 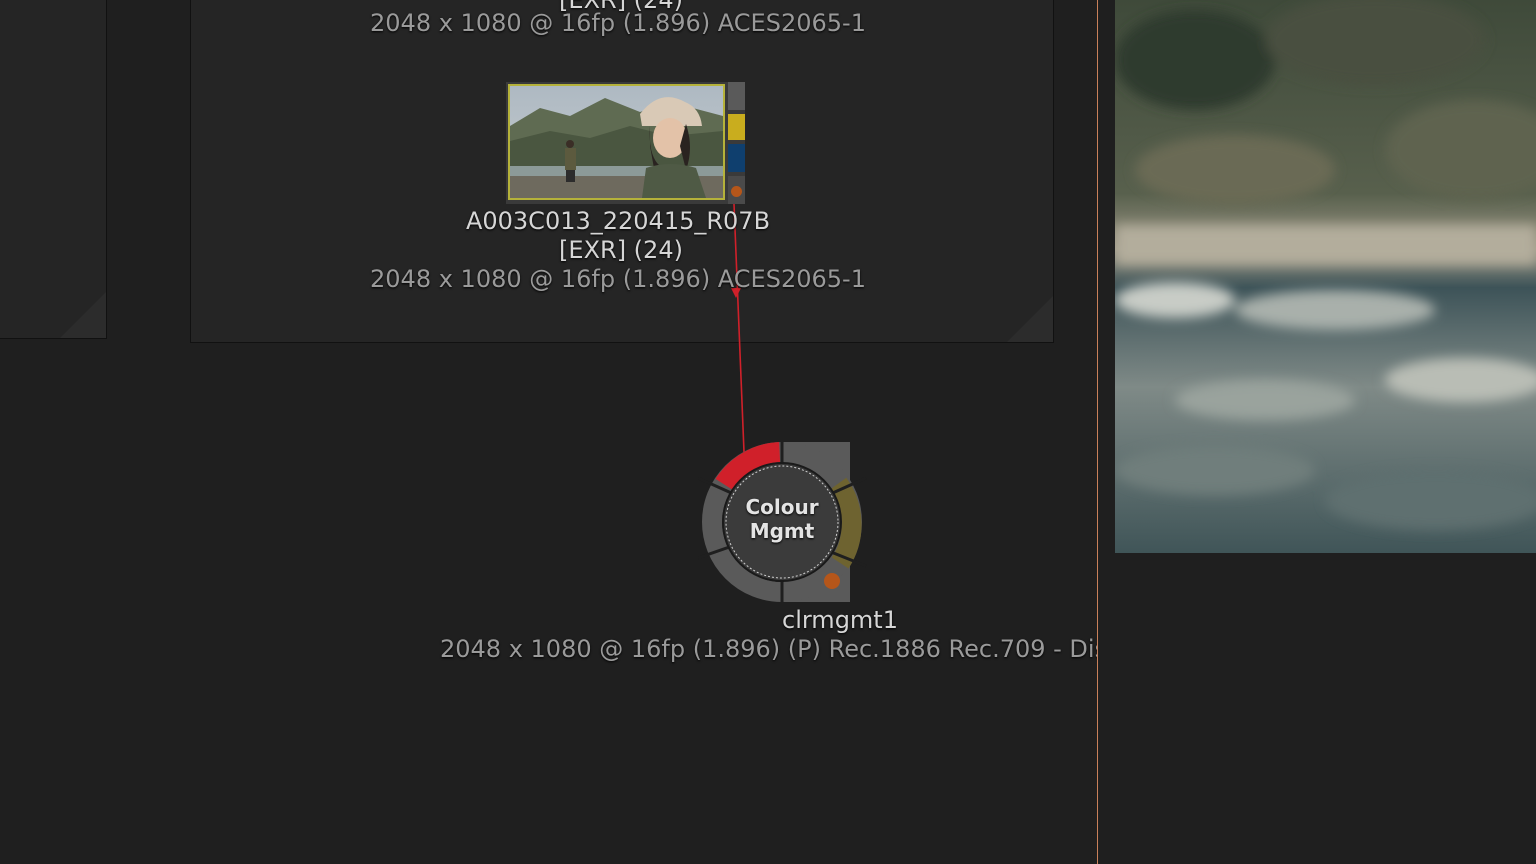 I want to click on read-node, so click(x=625, y=143).